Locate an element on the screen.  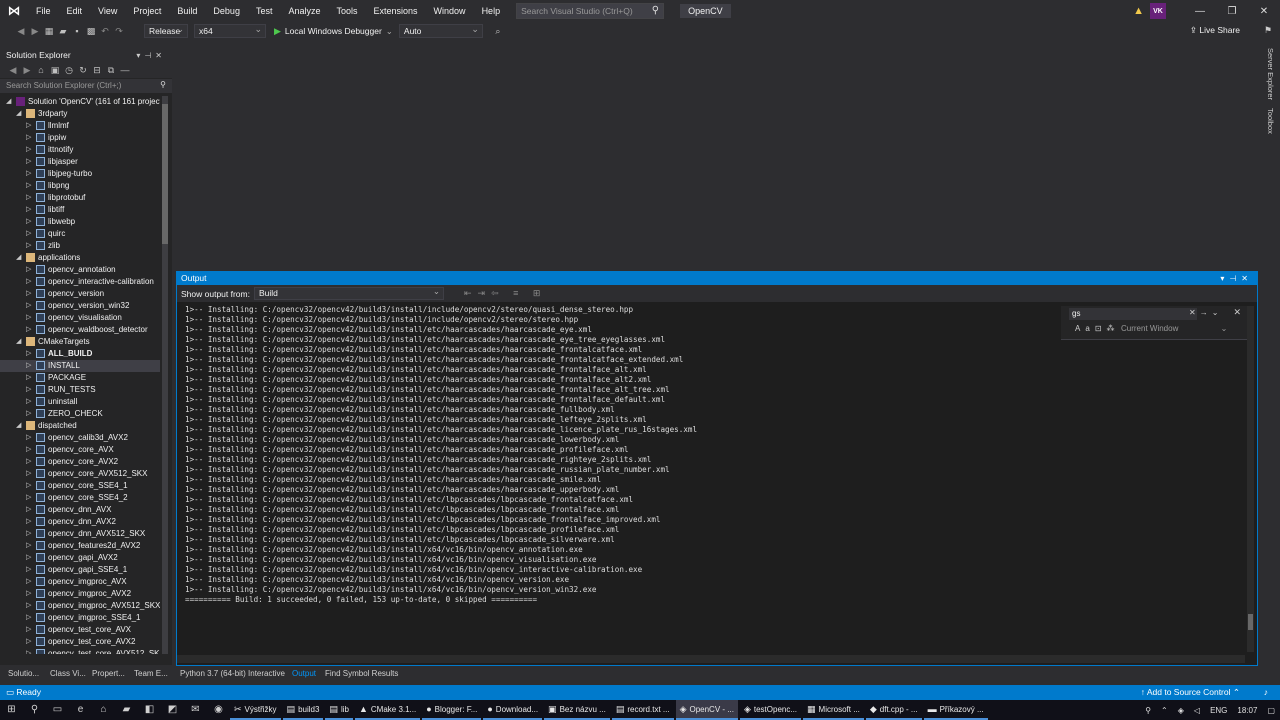
tree-item: ▷ ippiw is located at coordinates (80, 138).